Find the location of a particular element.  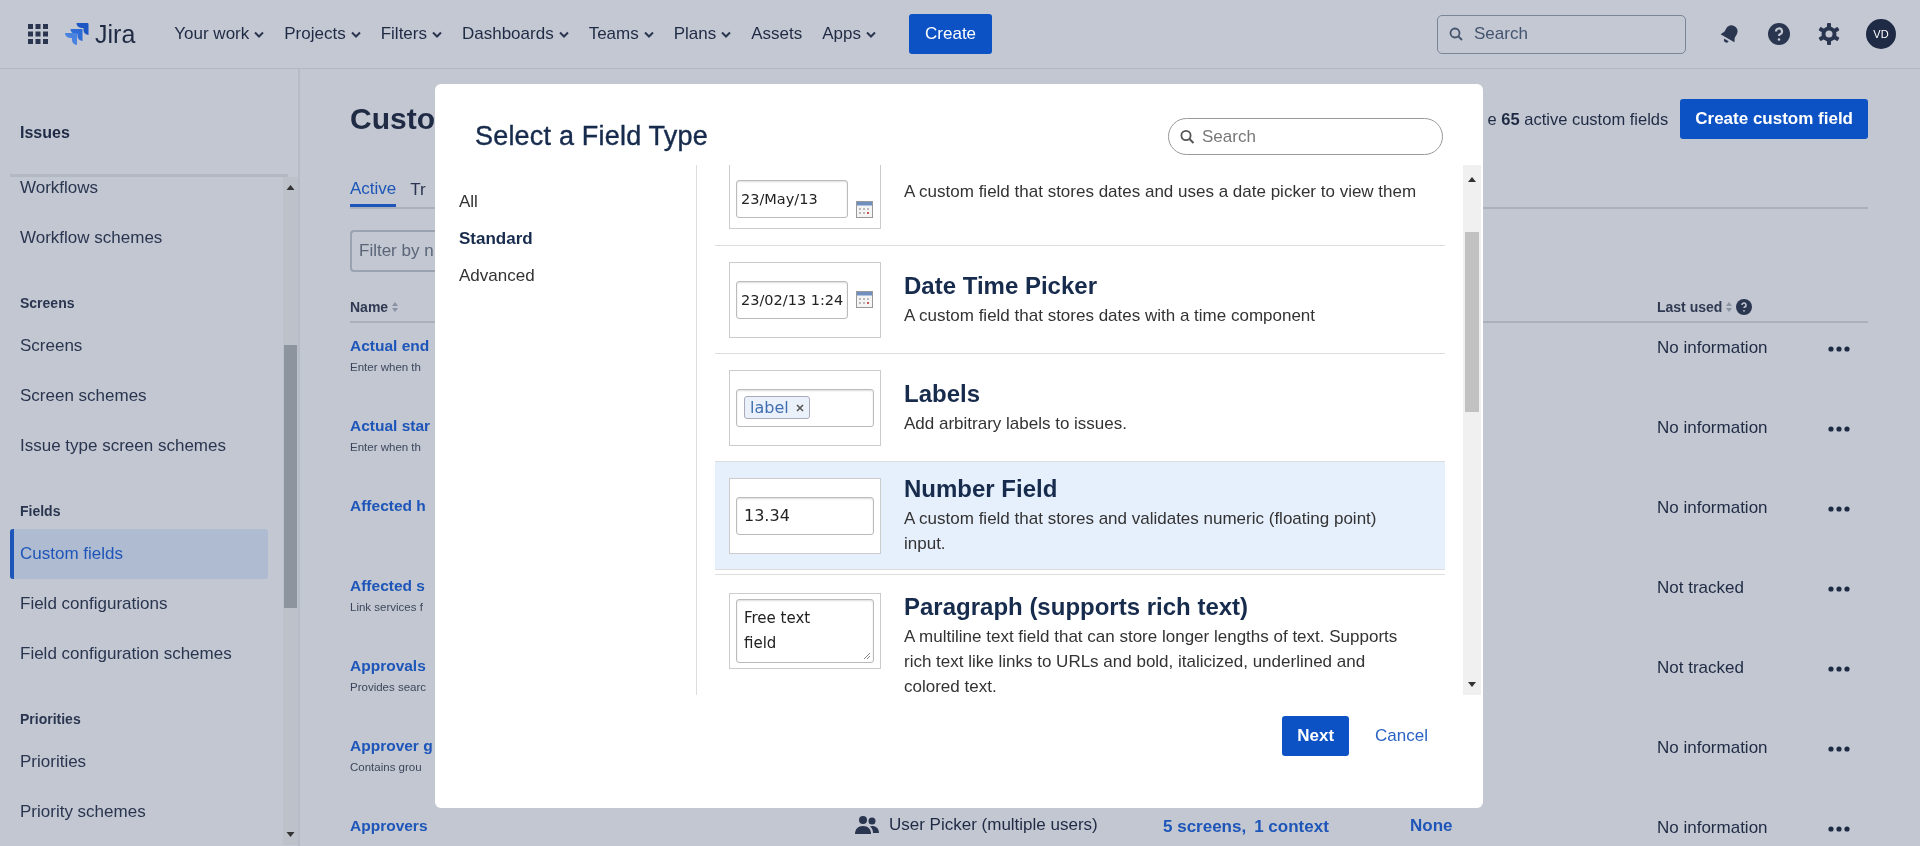

sidebar-section-heading: Screens is located at coordinates (47, 303).